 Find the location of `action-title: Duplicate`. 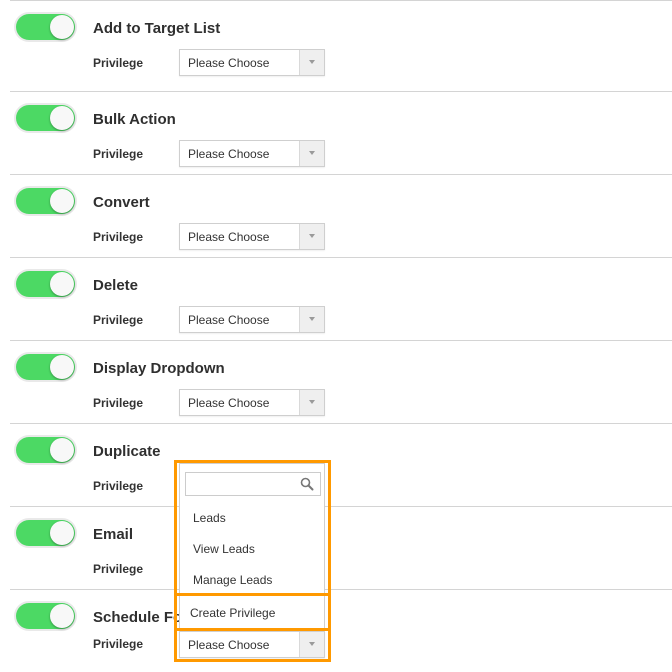

action-title: Duplicate is located at coordinates (127, 451).